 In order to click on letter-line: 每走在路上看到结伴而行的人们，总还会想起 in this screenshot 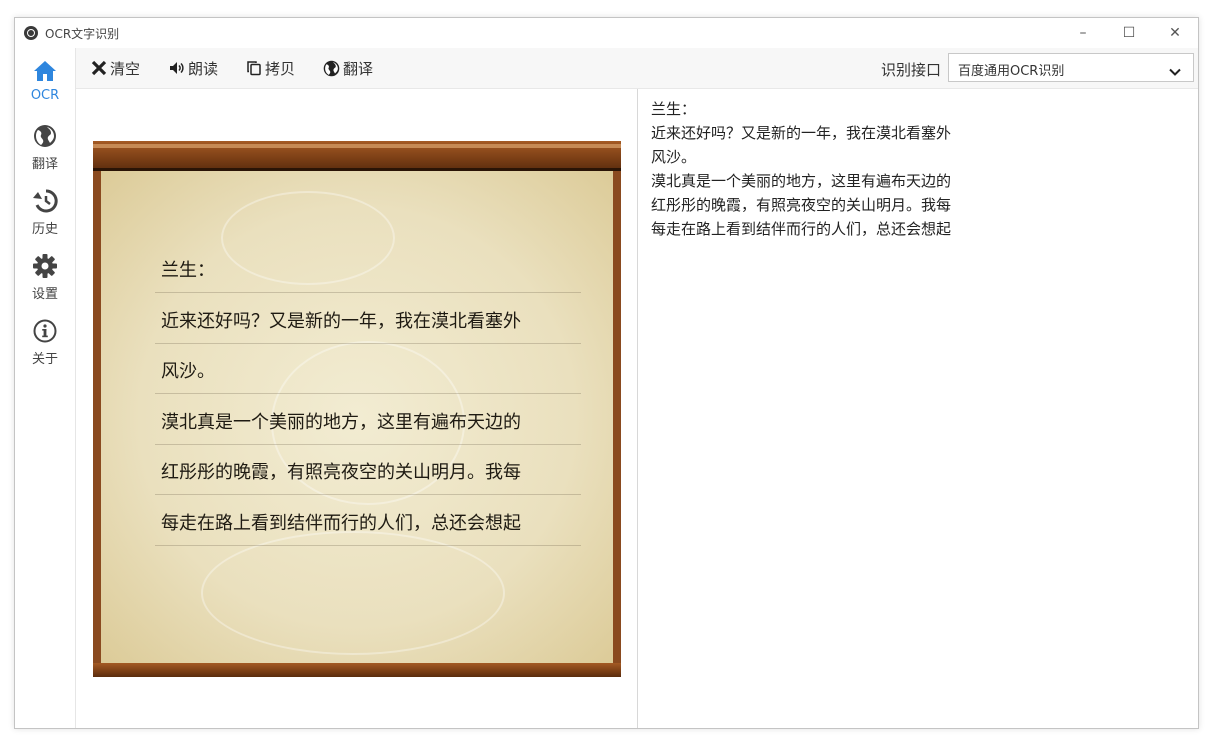, I will do `click(368, 534)`.